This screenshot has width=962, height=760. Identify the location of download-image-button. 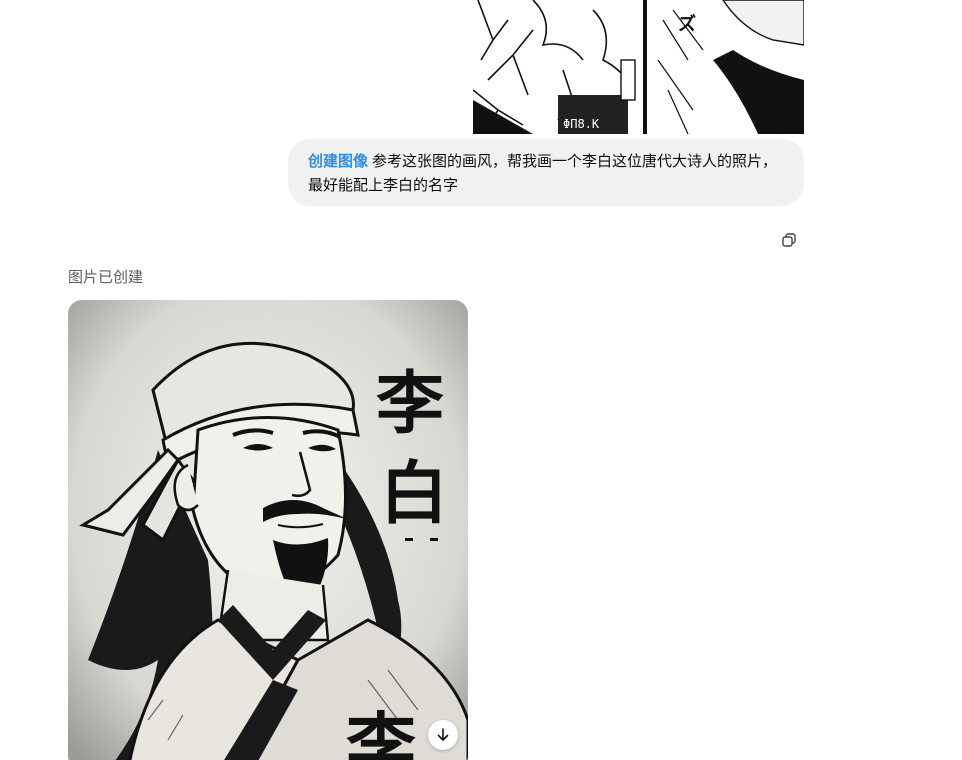
(443, 735).